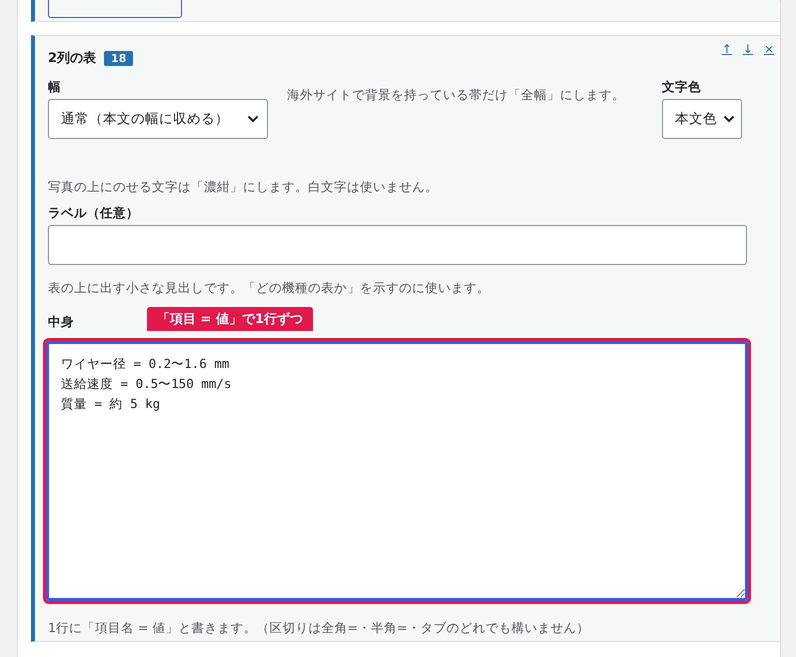 The height and width of the screenshot is (657, 796). Describe the element at coordinates (61, 322) in the screenshot. I see `field-label: 中身` at that location.